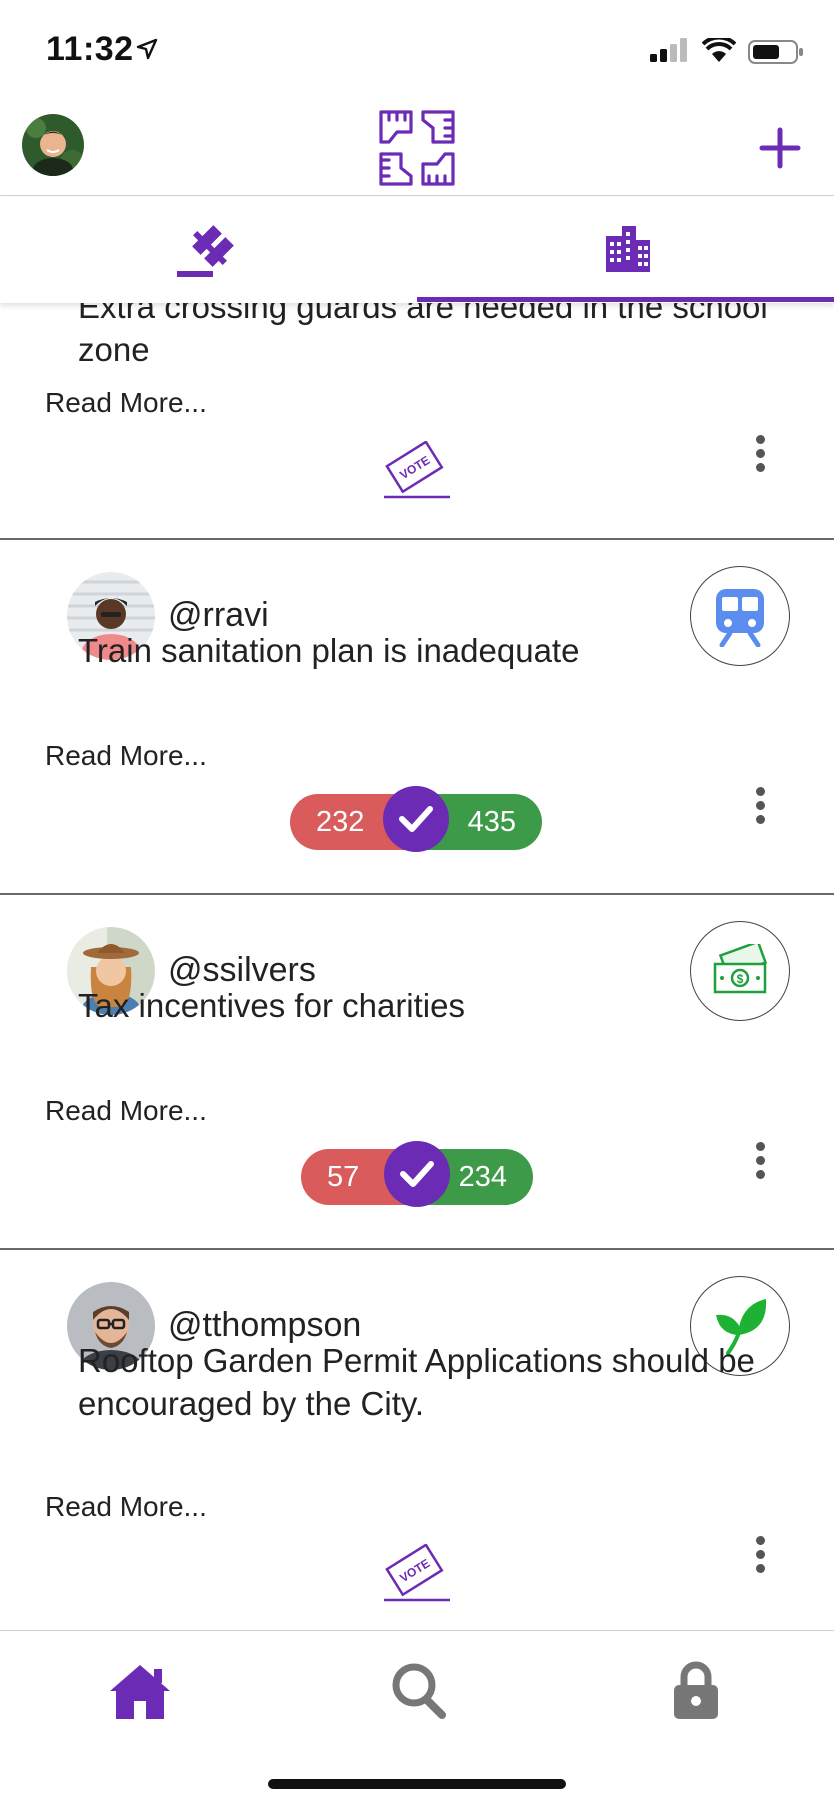  Describe the element at coordinates (668, 50) in the screenshot. I see `cellular-signal-icon` at that location.